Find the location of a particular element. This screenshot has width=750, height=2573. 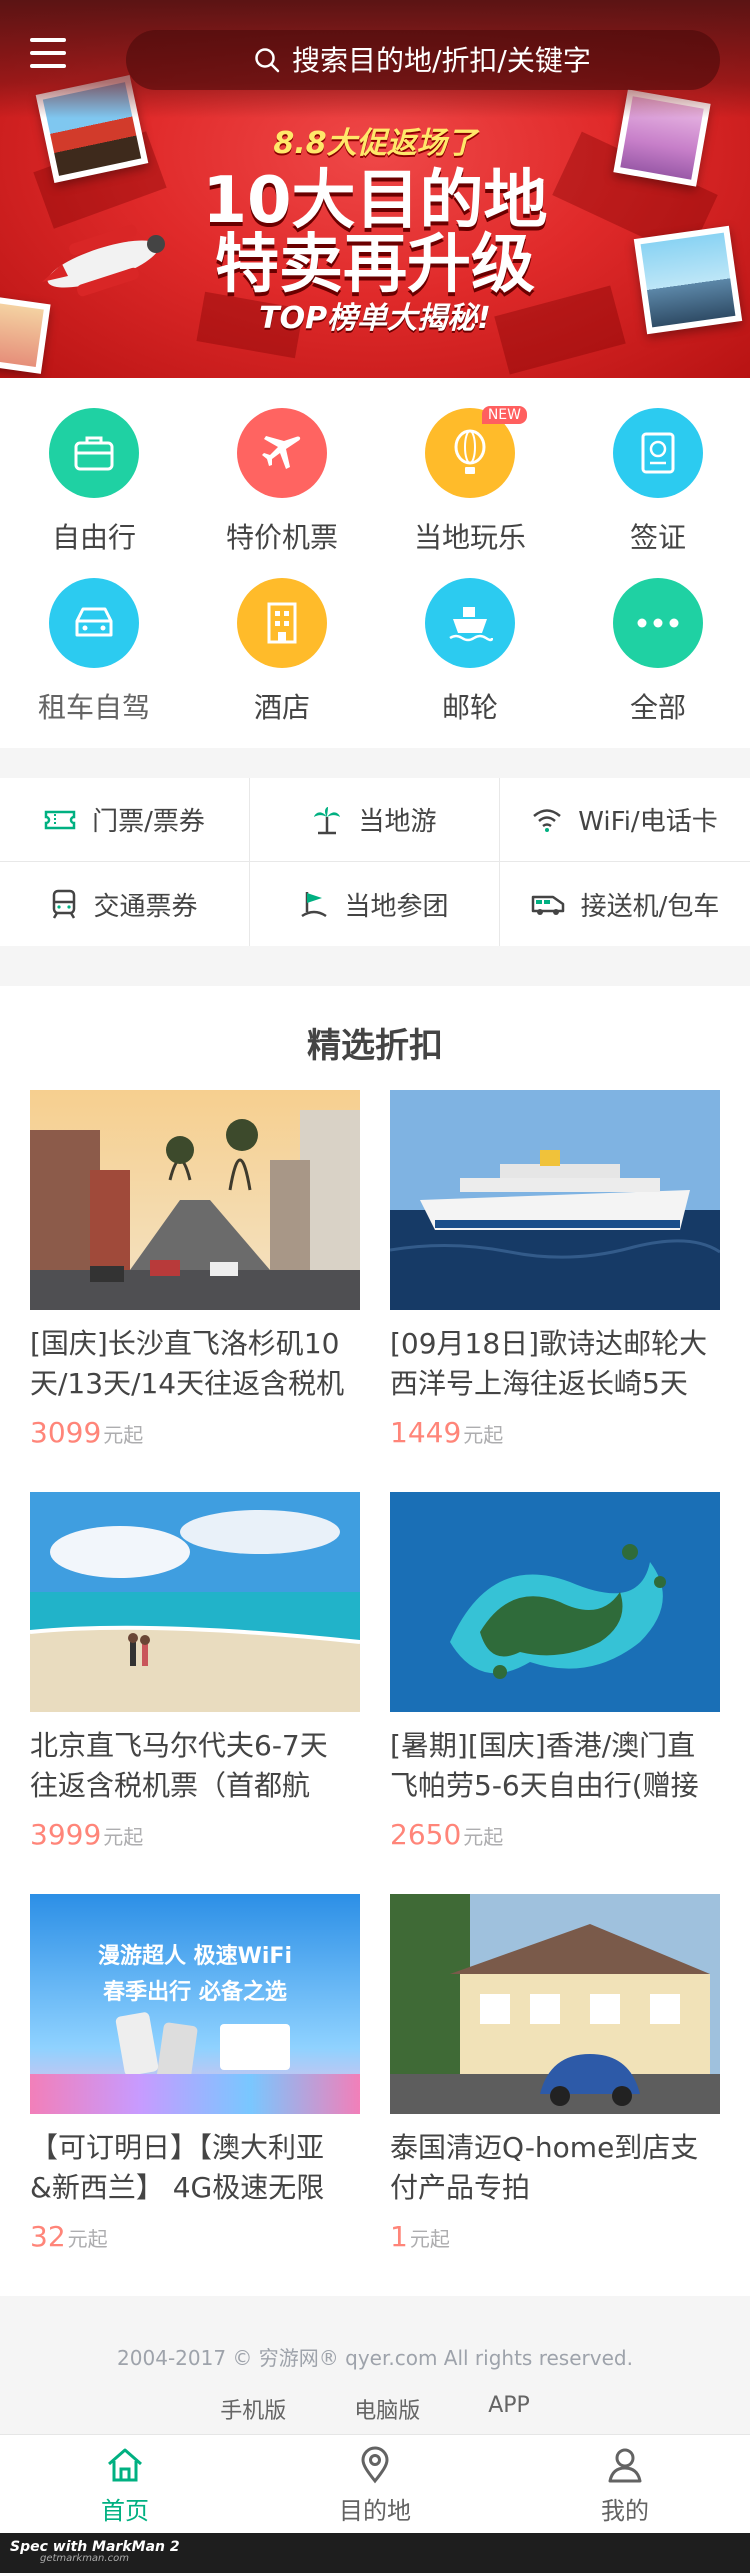

ticket-icon is located at coordinates (60, 819).